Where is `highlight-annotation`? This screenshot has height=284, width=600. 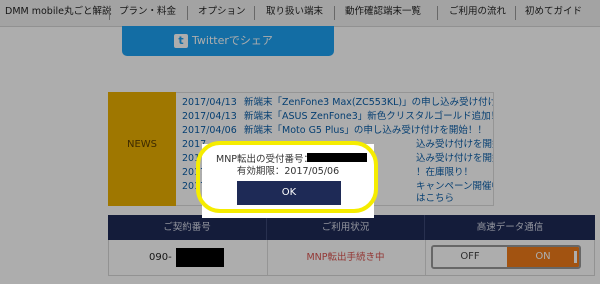
highlight-annotation is located at coordinates (287, 177).